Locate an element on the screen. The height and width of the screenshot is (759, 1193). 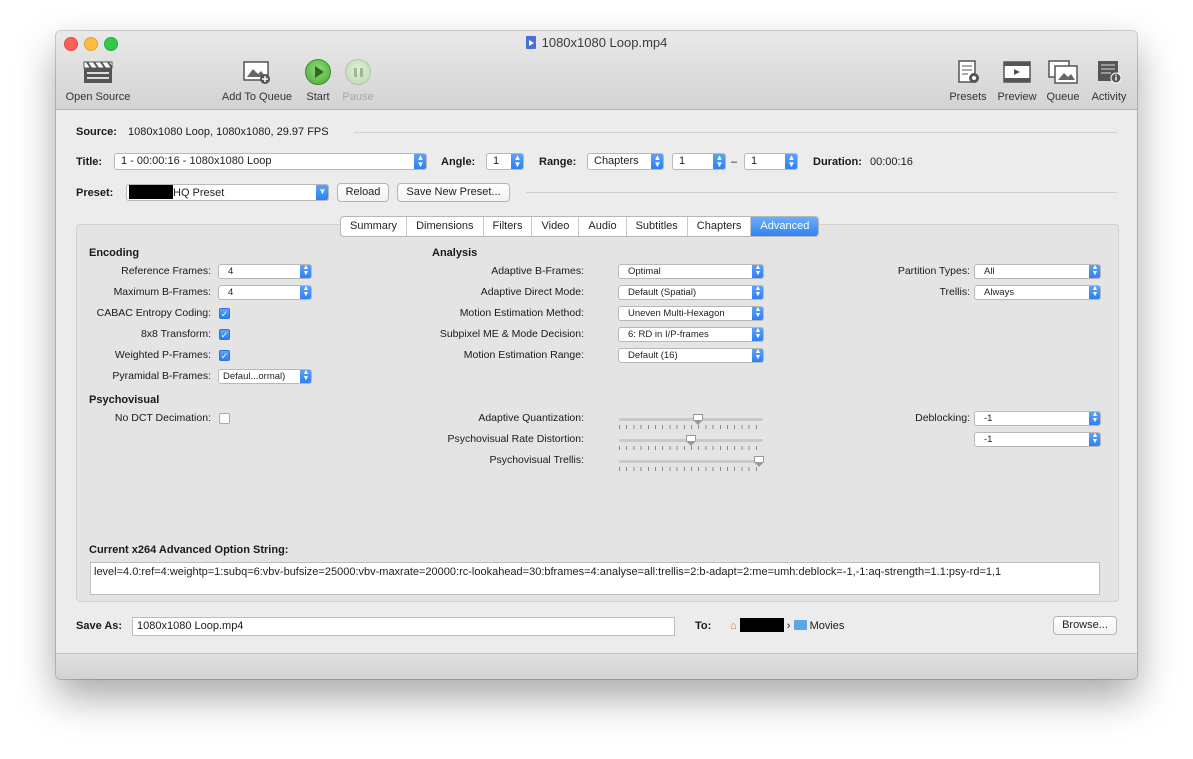
add-to-queue-button: Add To Queue is located at coordinates (257, 81).